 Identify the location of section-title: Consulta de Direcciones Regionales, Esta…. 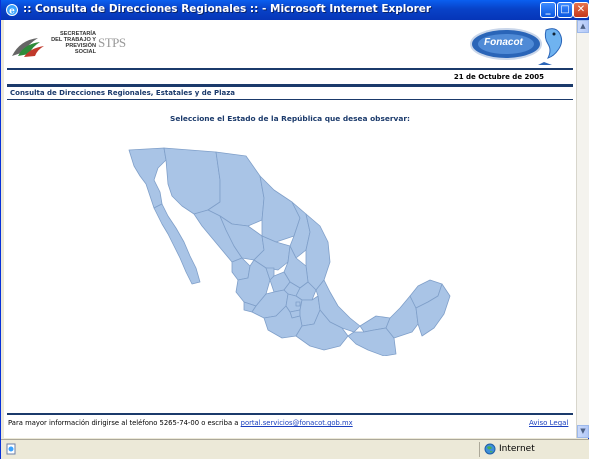
(122, 93).